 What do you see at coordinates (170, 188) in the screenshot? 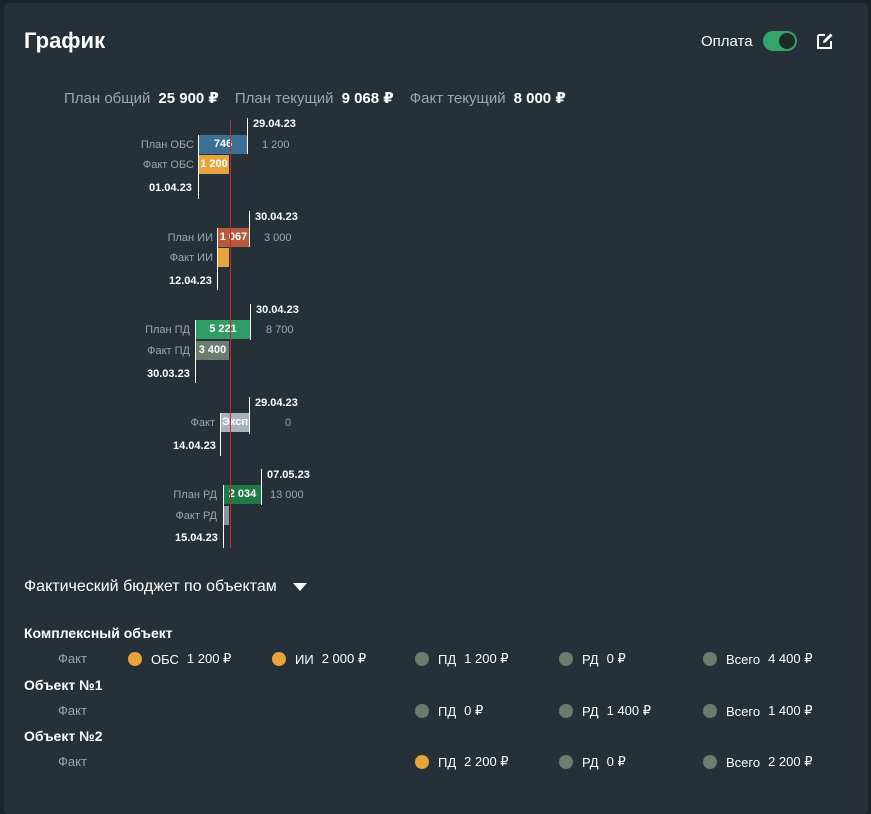
I see `start-date: 01.04.23` at bounding box center [170, 188].